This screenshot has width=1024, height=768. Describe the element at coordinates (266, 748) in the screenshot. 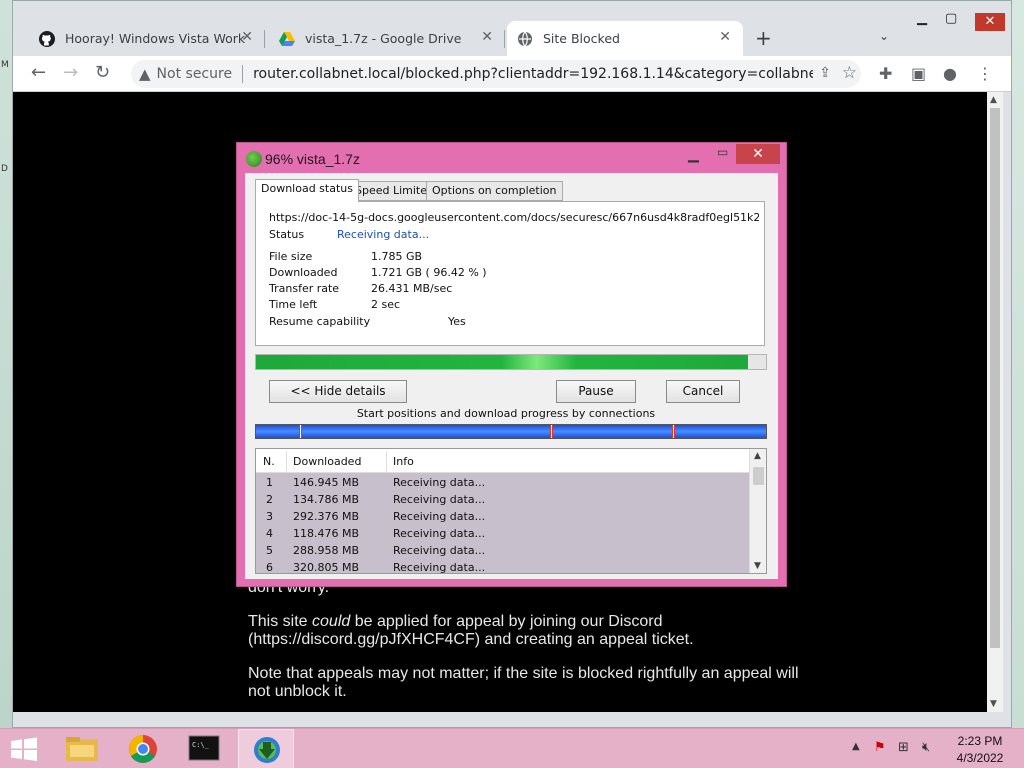

I see `taskbar-internet-download-manager` at that location.